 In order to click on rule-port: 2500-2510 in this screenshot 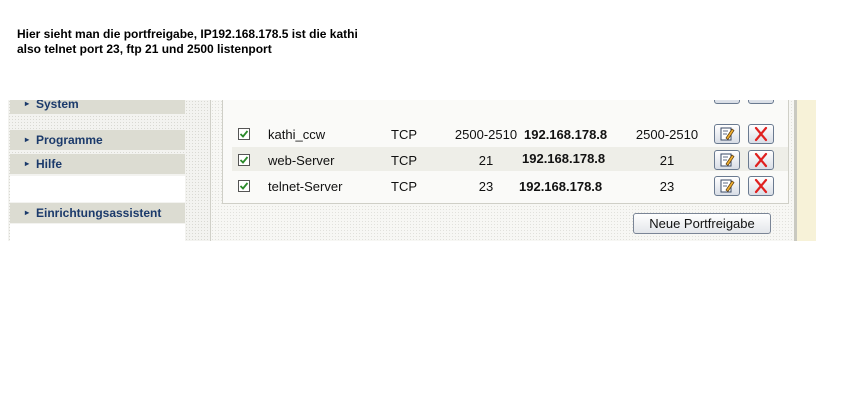, I will do `click(486, 134)`.